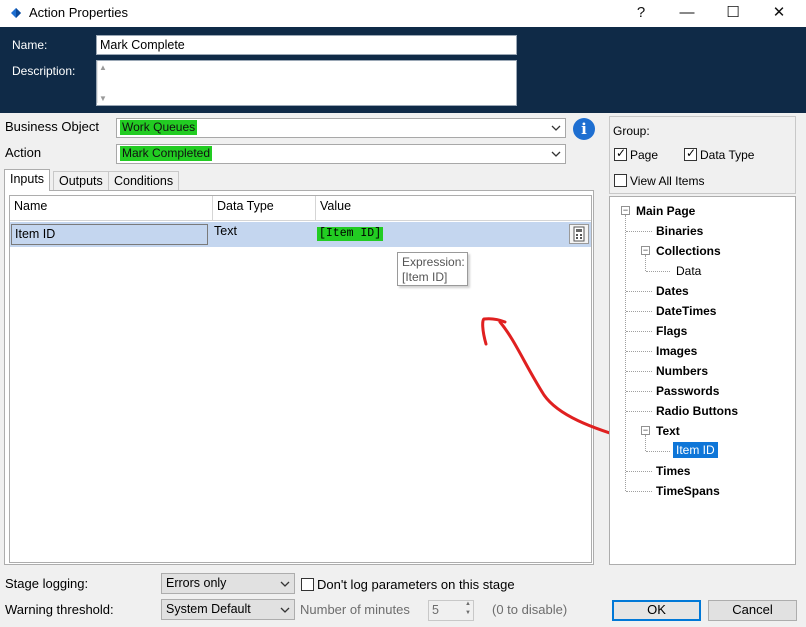 The image size is (806, 627). I want to click on stepper-up-icon: ▲, so click(468, 604).